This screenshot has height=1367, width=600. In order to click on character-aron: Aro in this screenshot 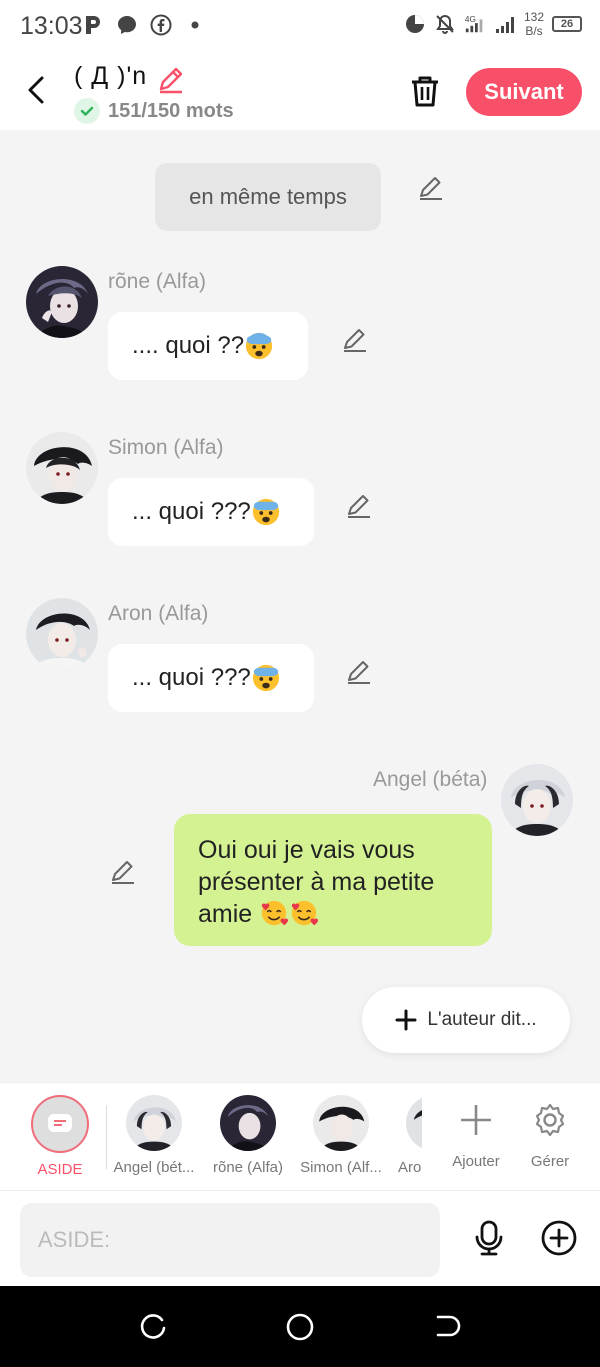, I will do `click(407, 1135)`.